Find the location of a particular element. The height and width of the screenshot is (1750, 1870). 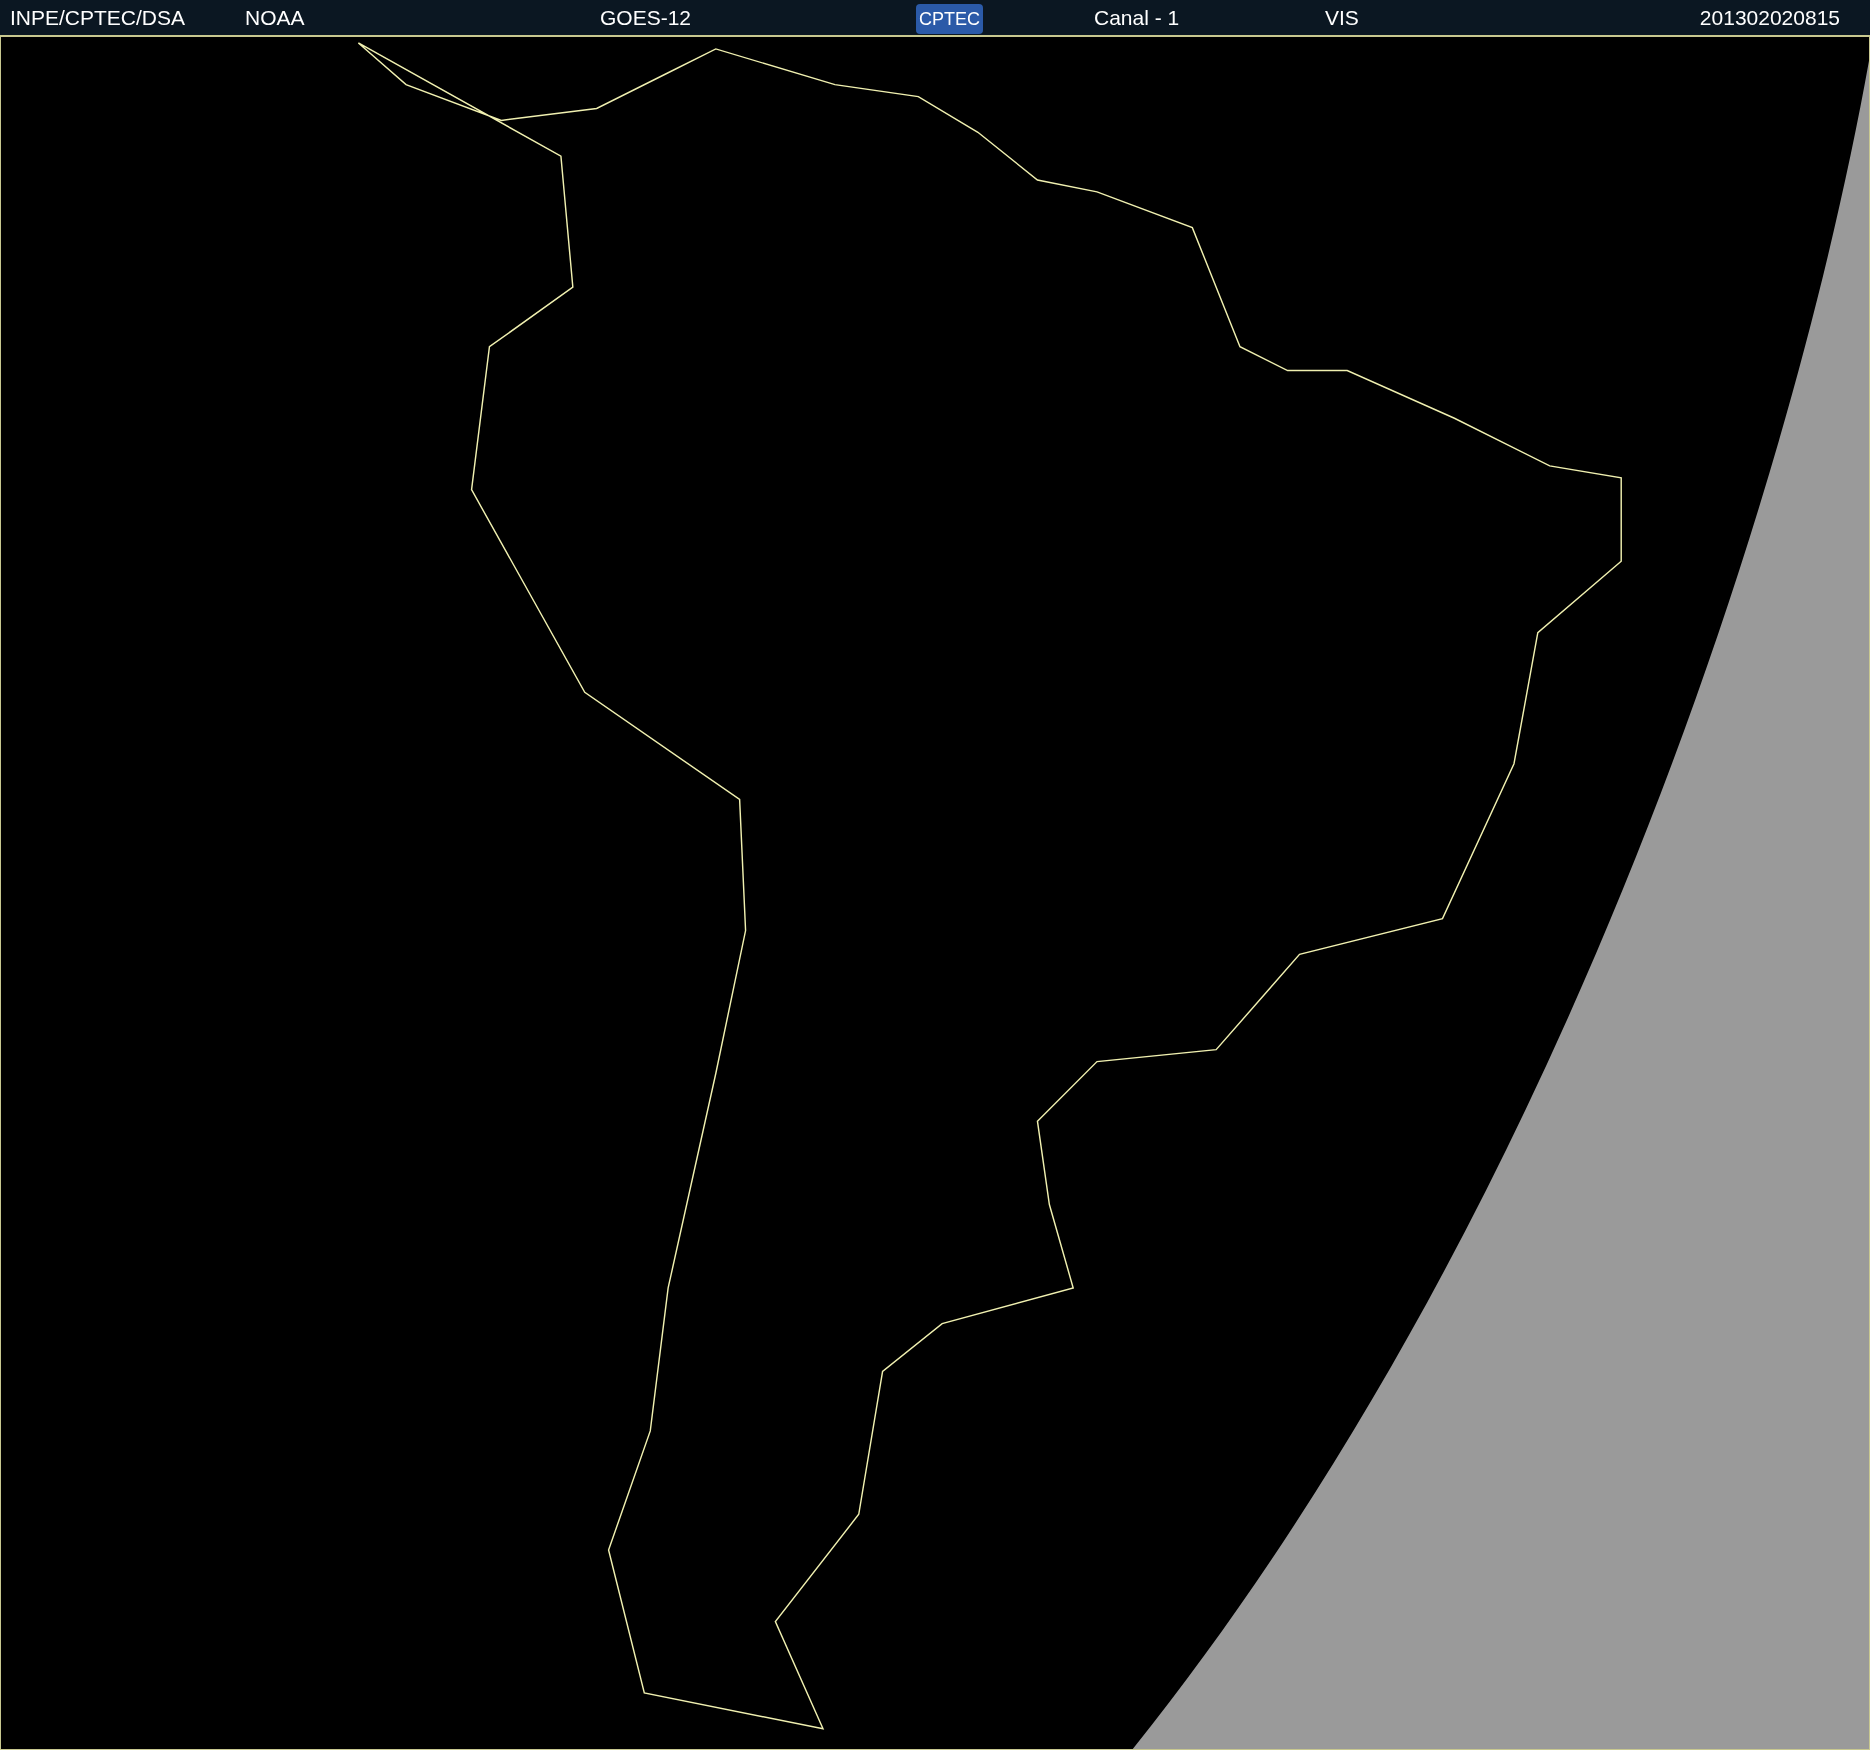

header-label: Canal - 1 is located at coordinates (1137, 17).